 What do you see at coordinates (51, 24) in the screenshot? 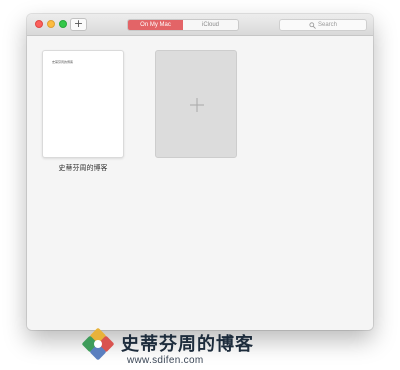
I see `minimize-window-button` at bounding box center [51, 24].